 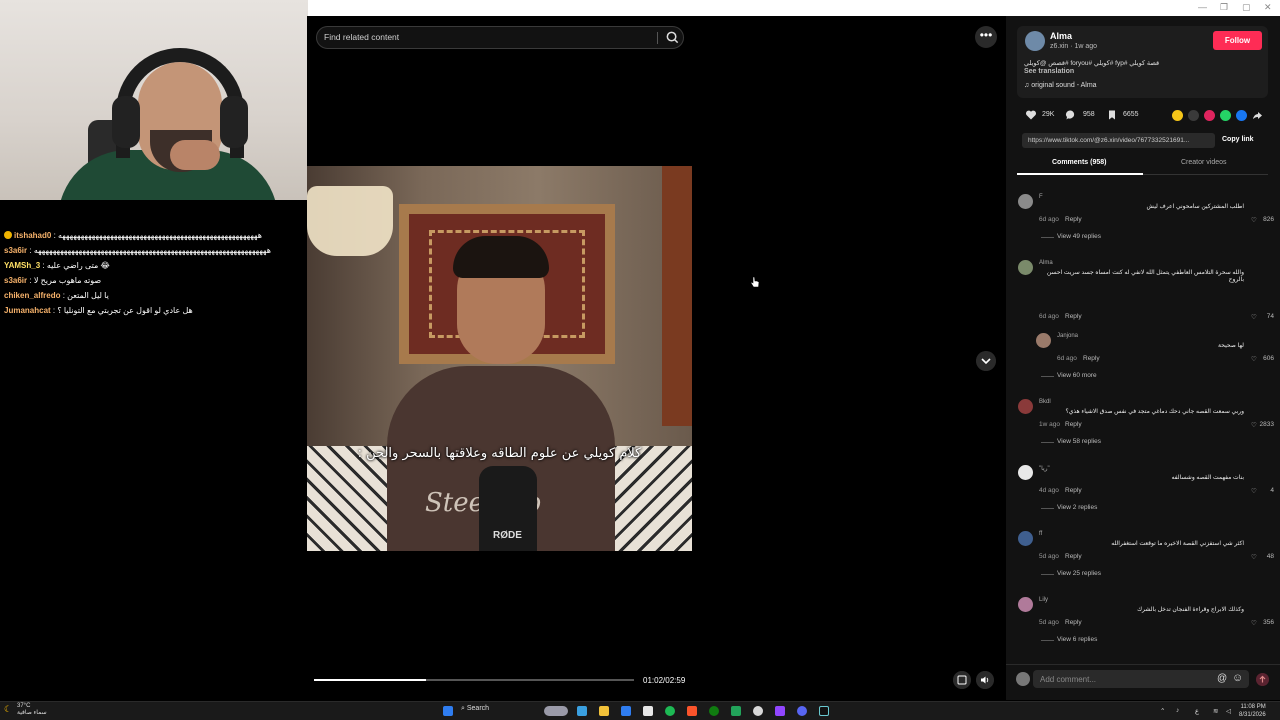 What do you see at coordinates (1049, 71) in the screenshot?
I see `see-translation-link: See translation` at bounding box center [1049, 71].